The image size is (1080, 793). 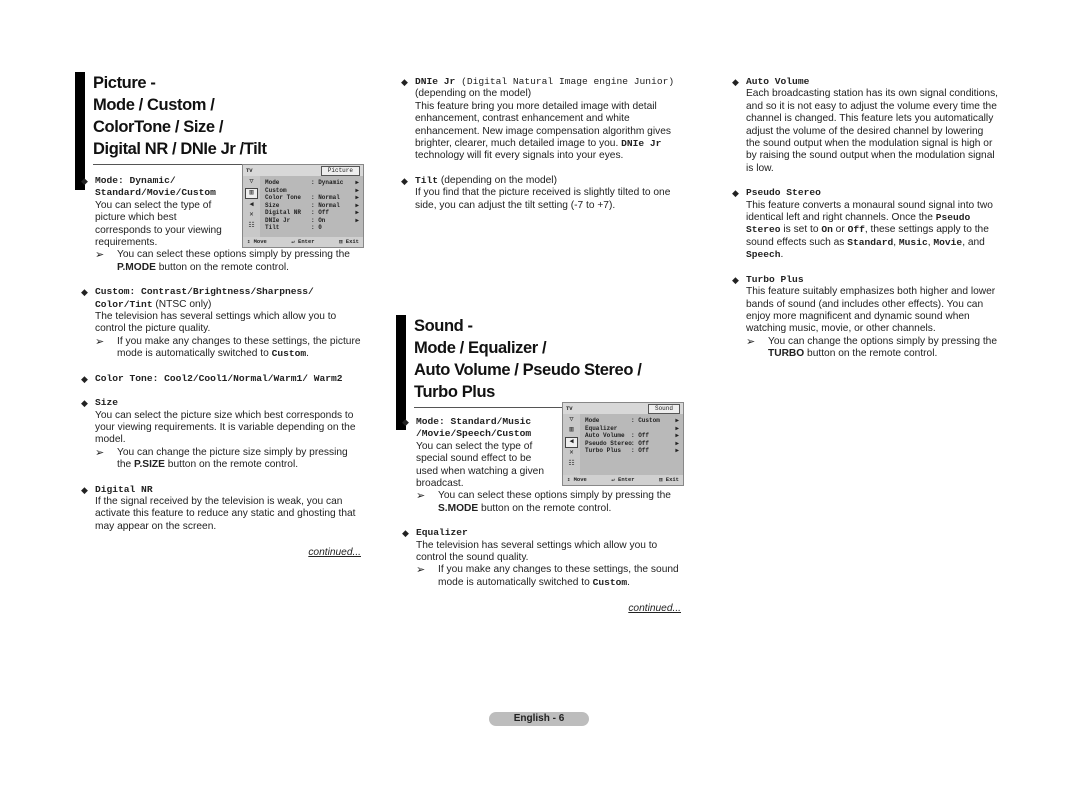 I want to click on setup-icon: ☷, so click(x=571, y=463).